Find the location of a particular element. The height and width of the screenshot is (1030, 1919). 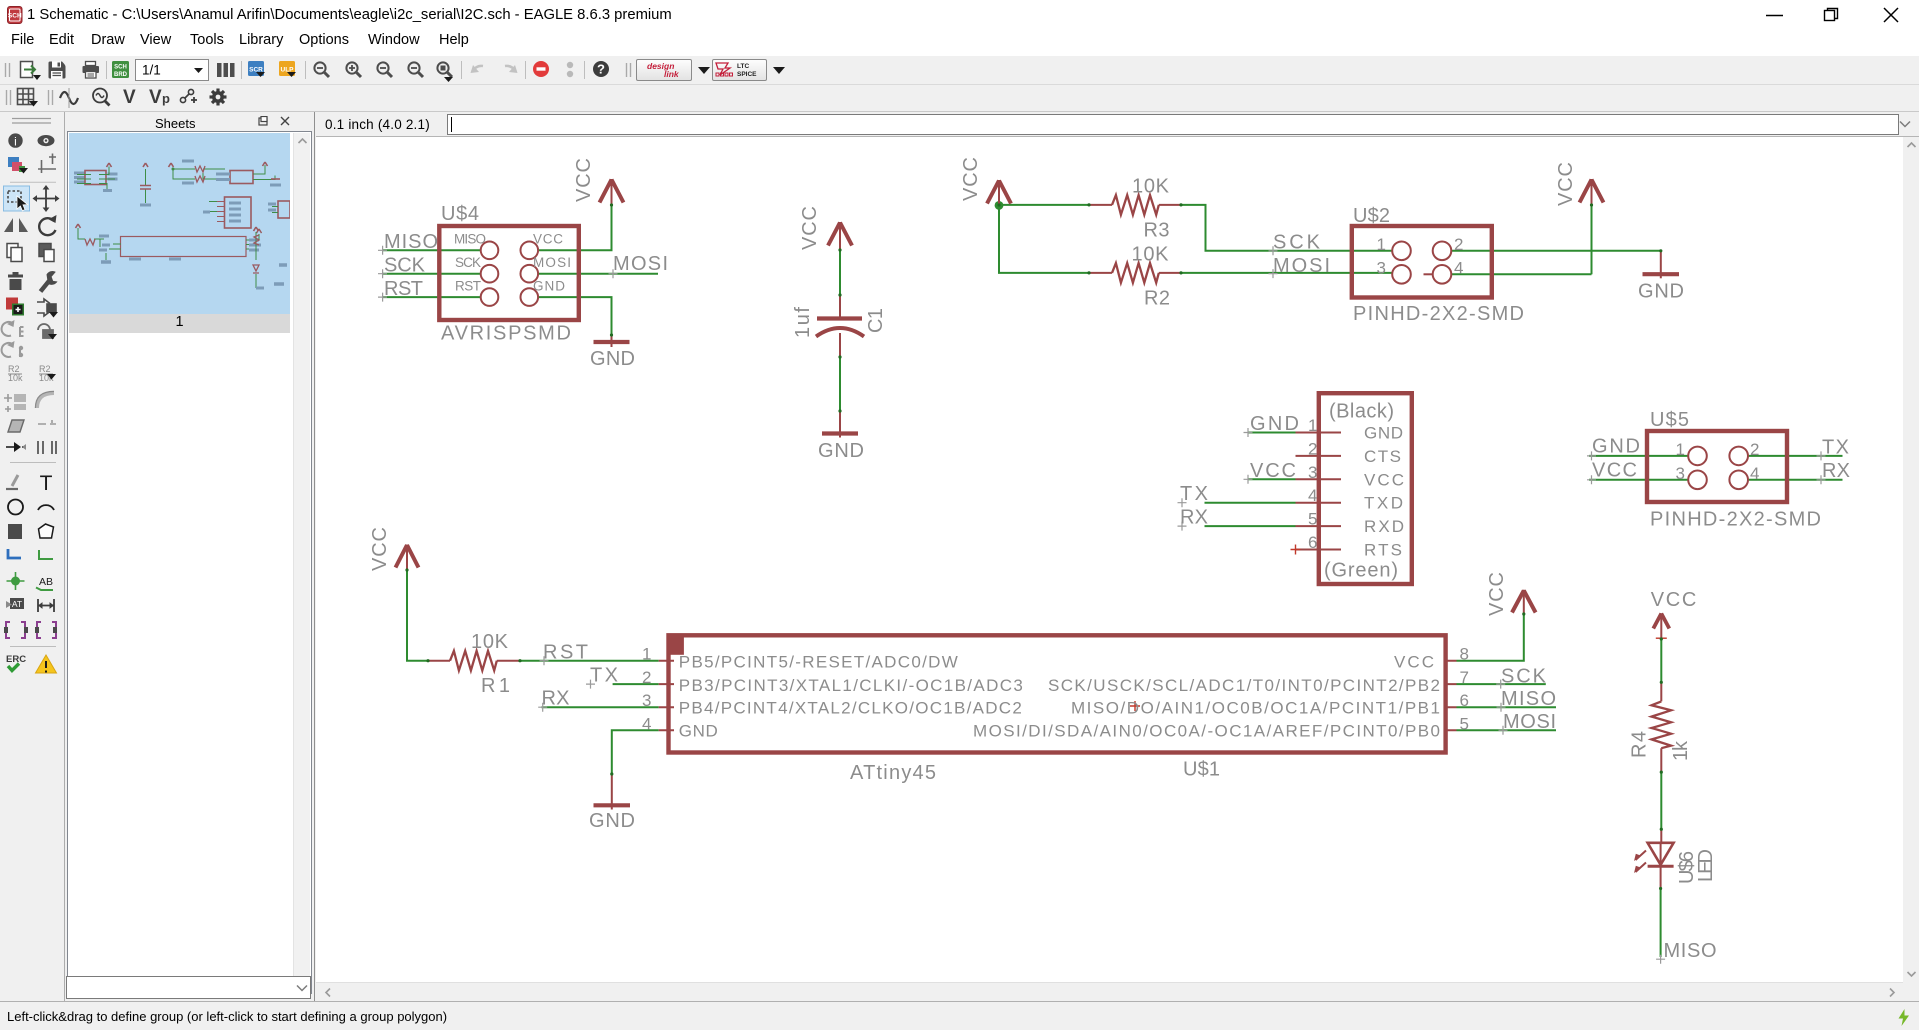

svg-text: 1k is located at coordinates (1681, 750).